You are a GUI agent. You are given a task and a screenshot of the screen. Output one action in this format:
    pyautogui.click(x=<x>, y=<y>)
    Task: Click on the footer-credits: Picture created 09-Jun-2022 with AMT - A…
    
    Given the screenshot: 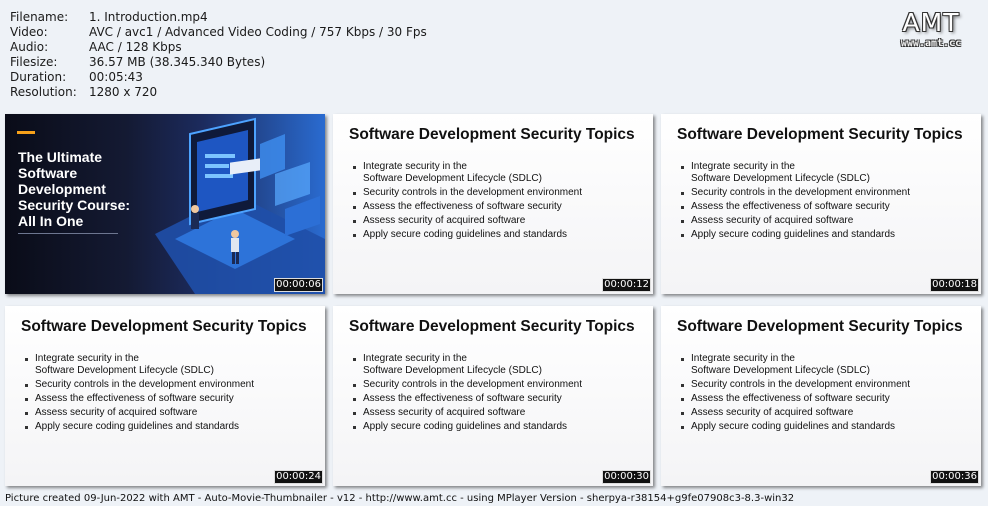 What is the action you would take?
    pyautogui.click(x=400, y=498)
    